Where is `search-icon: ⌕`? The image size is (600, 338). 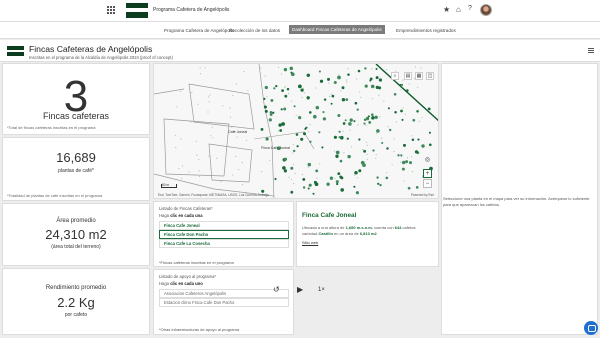
search-icon: ⌕ is located at coordinates (395, 76).